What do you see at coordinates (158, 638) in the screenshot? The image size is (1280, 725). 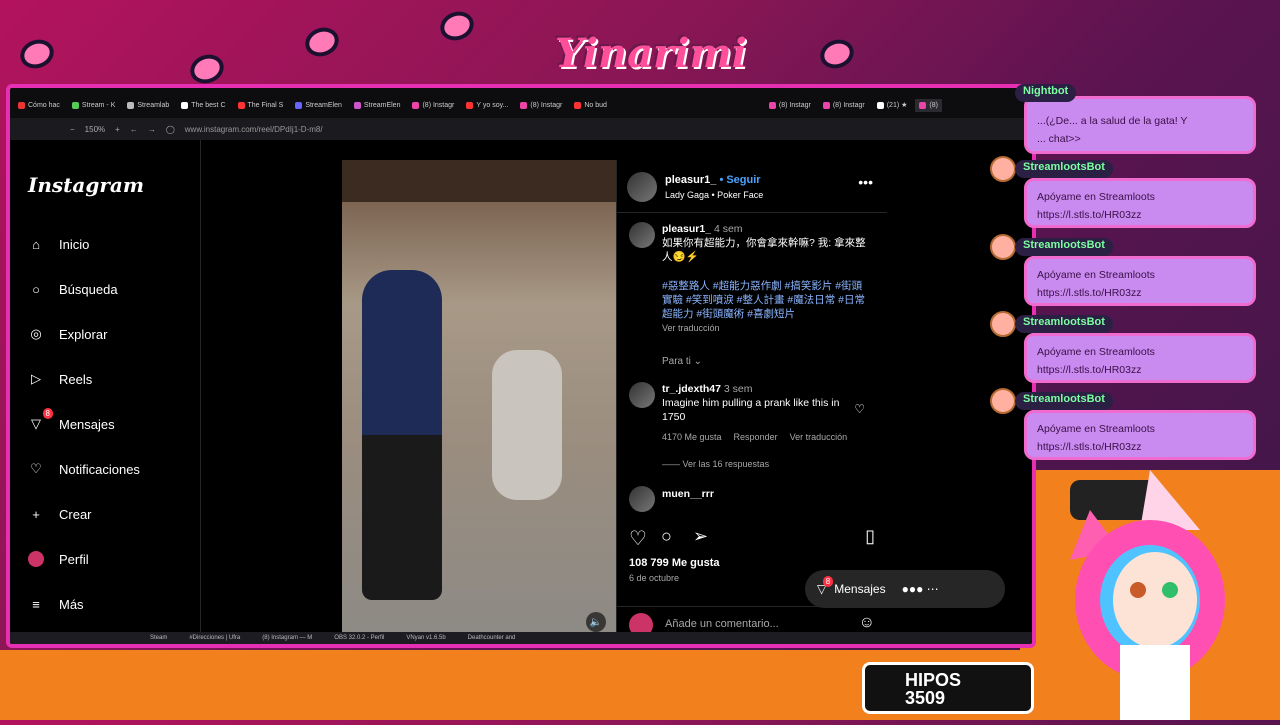 I see `taskbar-item: Steam` at bounding box center [158, 638].